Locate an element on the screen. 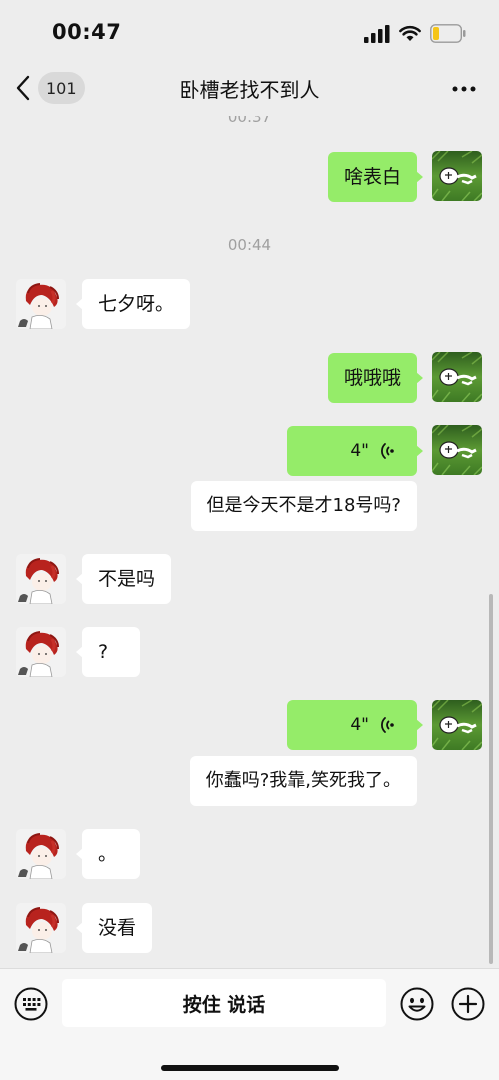 Image resolution: width=499 pixels, height=1080 pixels. status-bar: 00:47 is located at coordinates (249, 31).